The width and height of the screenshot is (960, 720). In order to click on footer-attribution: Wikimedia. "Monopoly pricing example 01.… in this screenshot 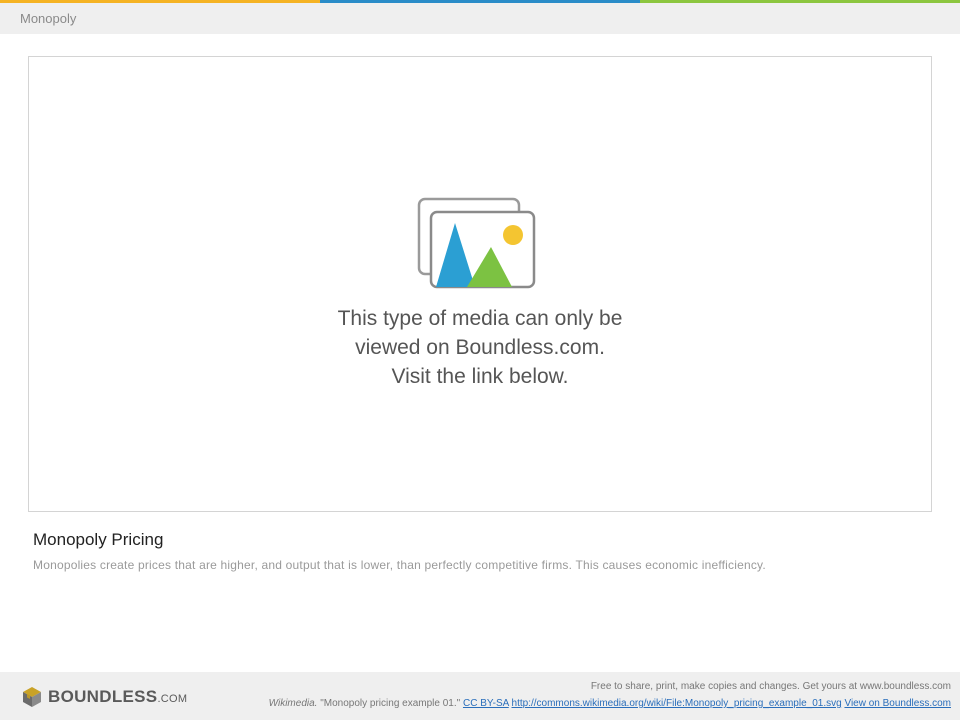, I will do `click(610, 703)`.